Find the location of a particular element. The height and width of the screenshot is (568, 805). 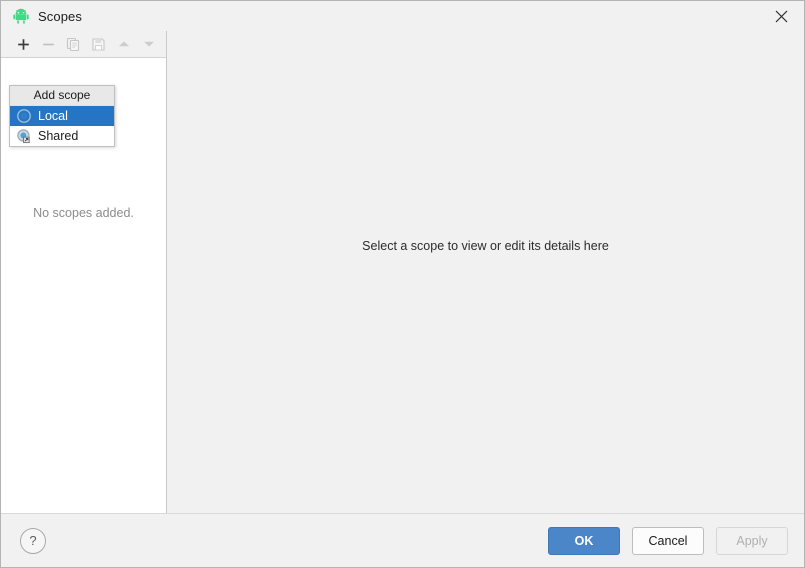

apply-button: Apply is located at coordinates (752, 540).